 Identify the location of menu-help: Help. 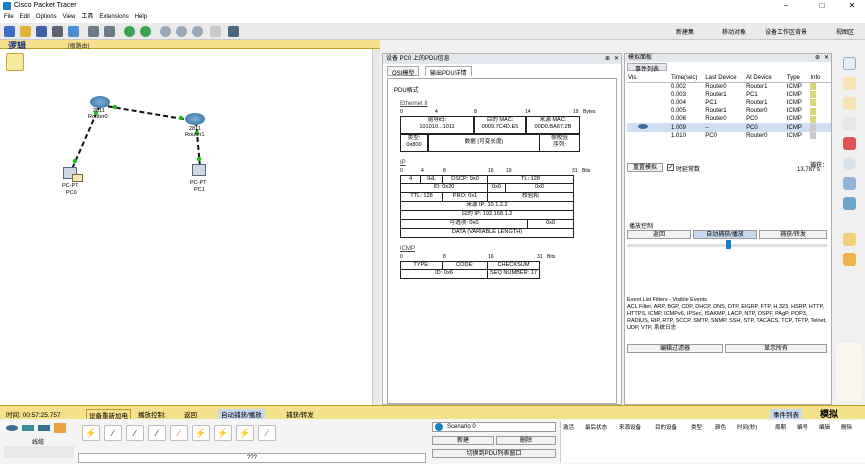
(141, 17).